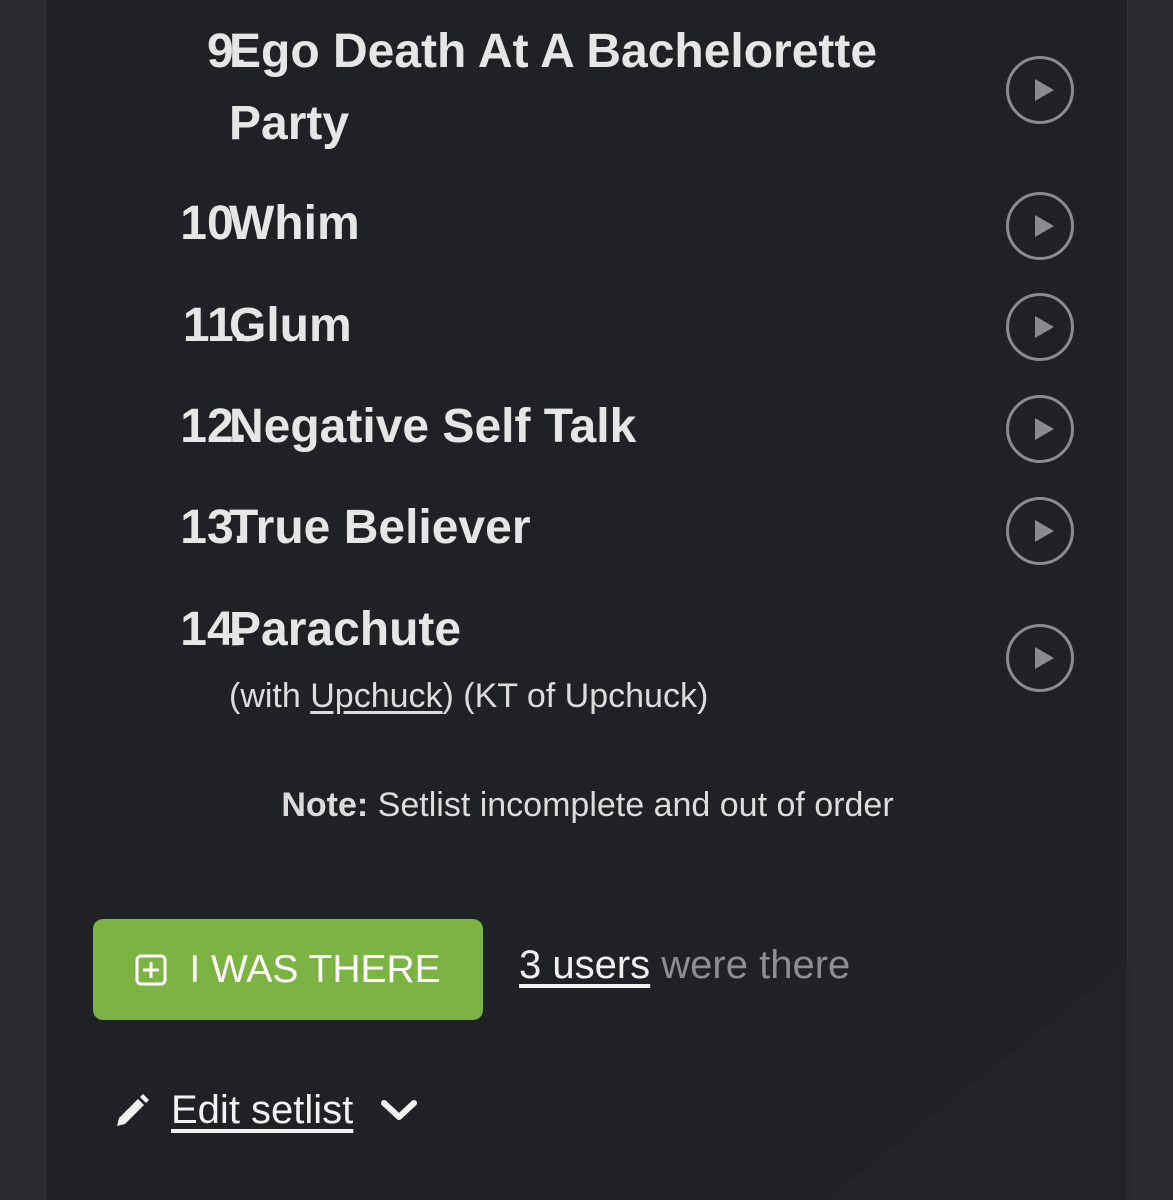  What do you see at coordinates (631, 805) in the screenshot?
I see `note-text: Setlist incomplete and out of order` at bounding box center [631, 805].